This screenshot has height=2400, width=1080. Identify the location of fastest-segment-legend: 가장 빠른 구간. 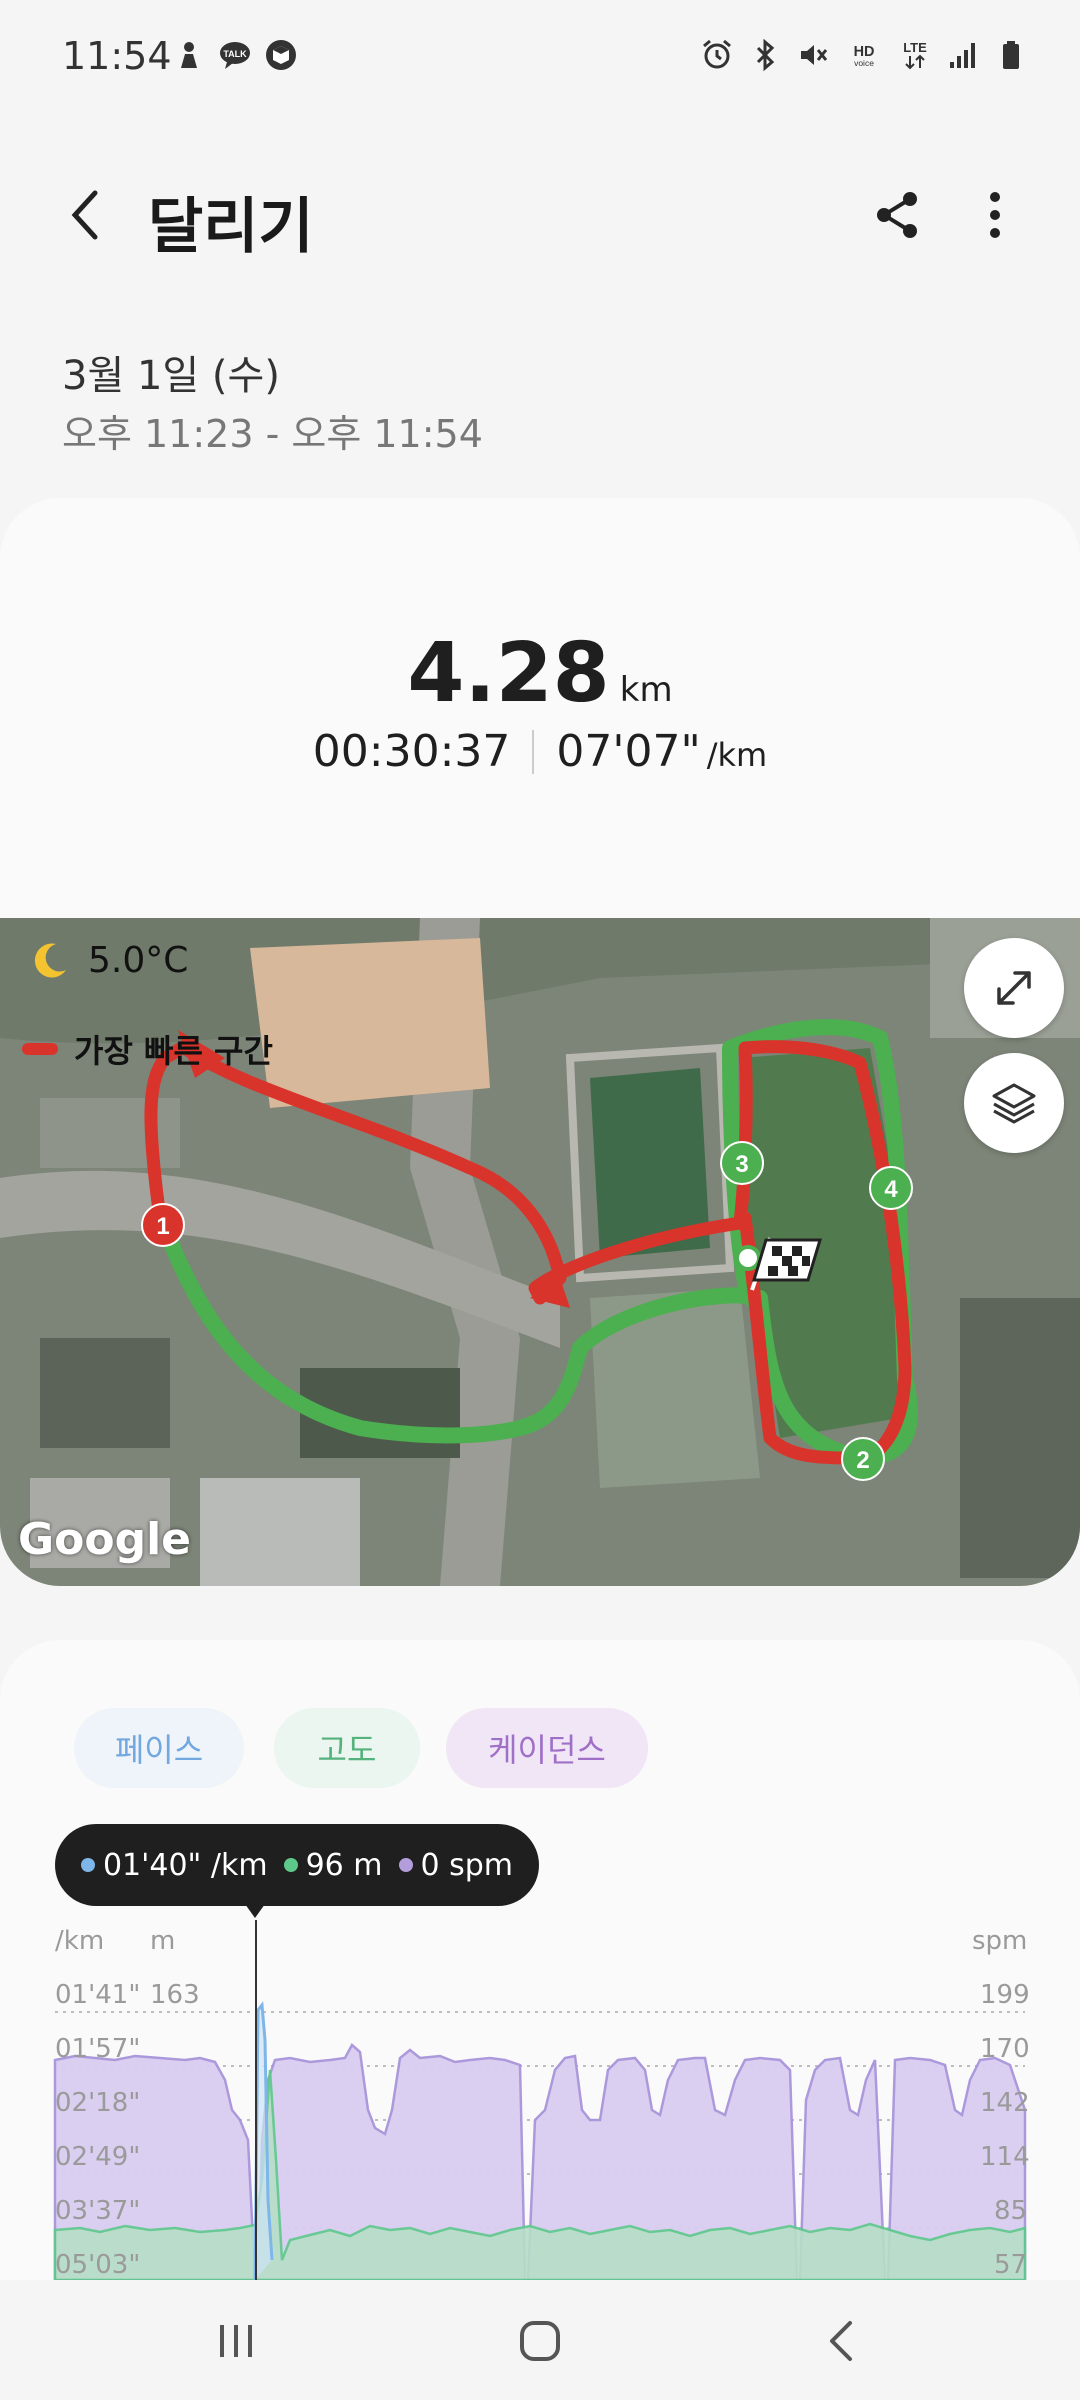
(147, 1049).